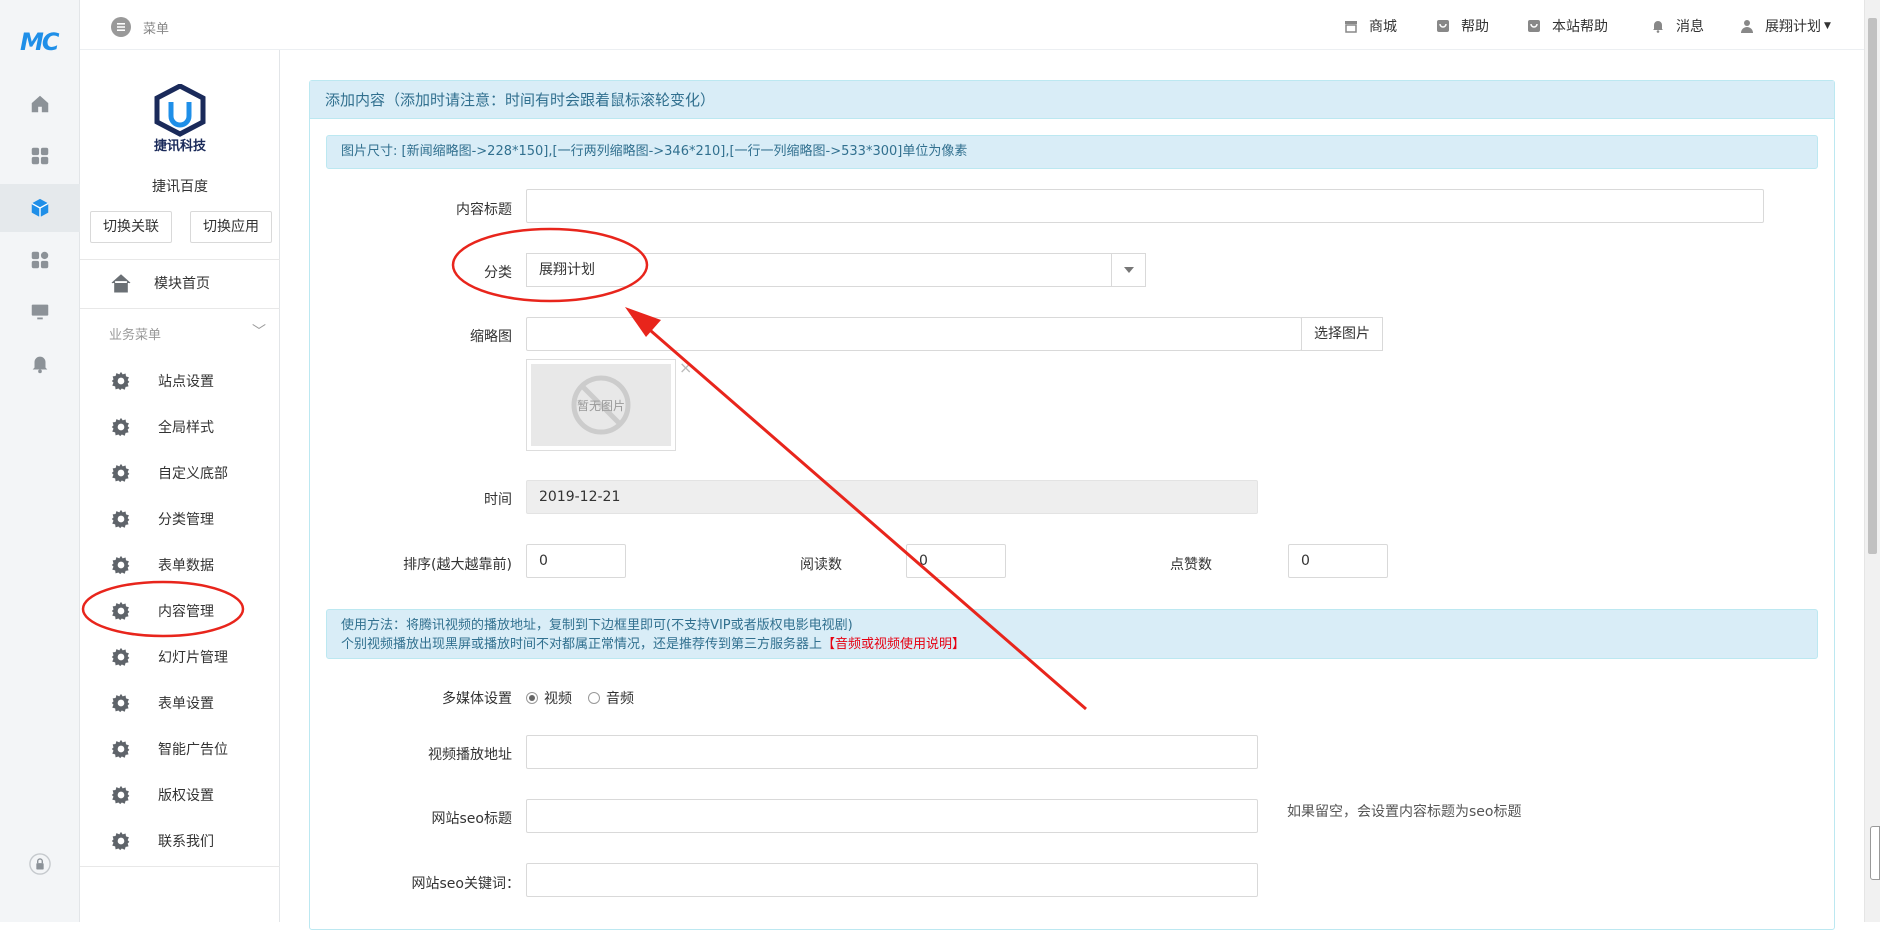 The image size is (1880, 930). I want to click on help-link: 帮助, so click(1462, 26).